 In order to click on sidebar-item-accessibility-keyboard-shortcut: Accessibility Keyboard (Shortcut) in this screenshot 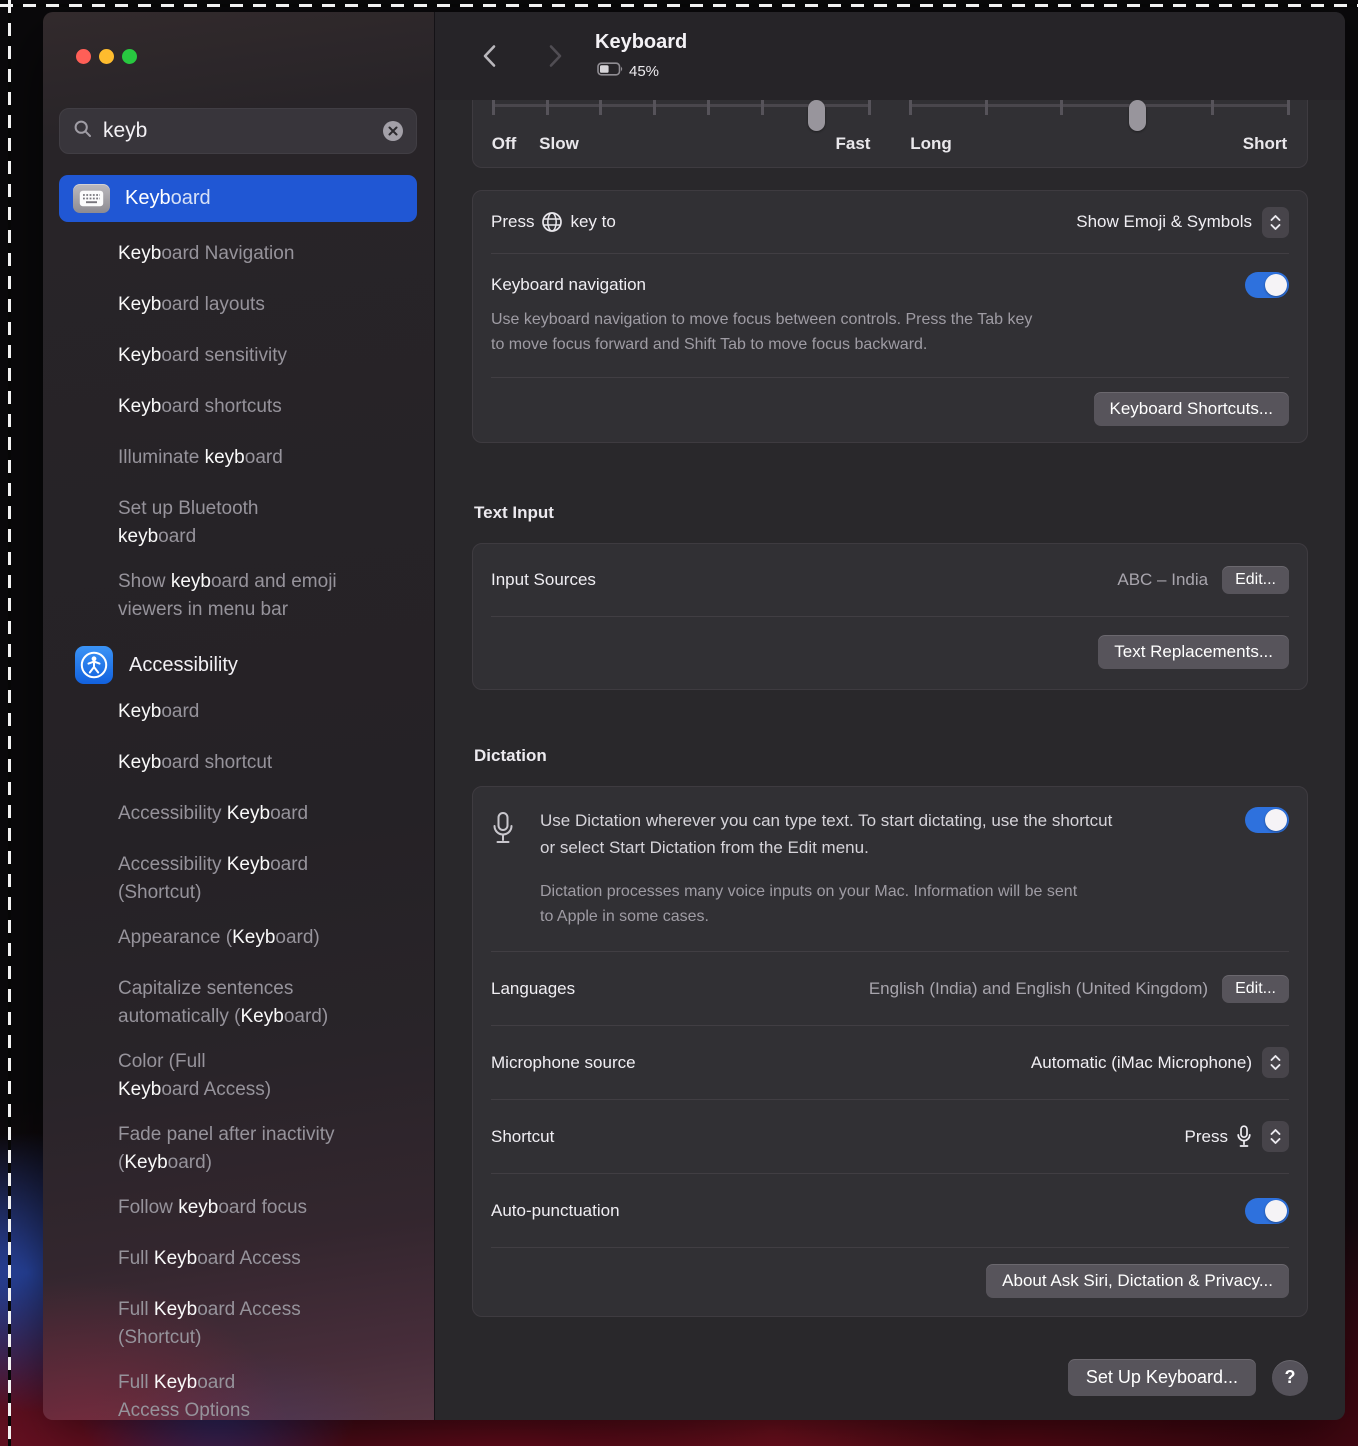, I will do `click(231, 879)`.